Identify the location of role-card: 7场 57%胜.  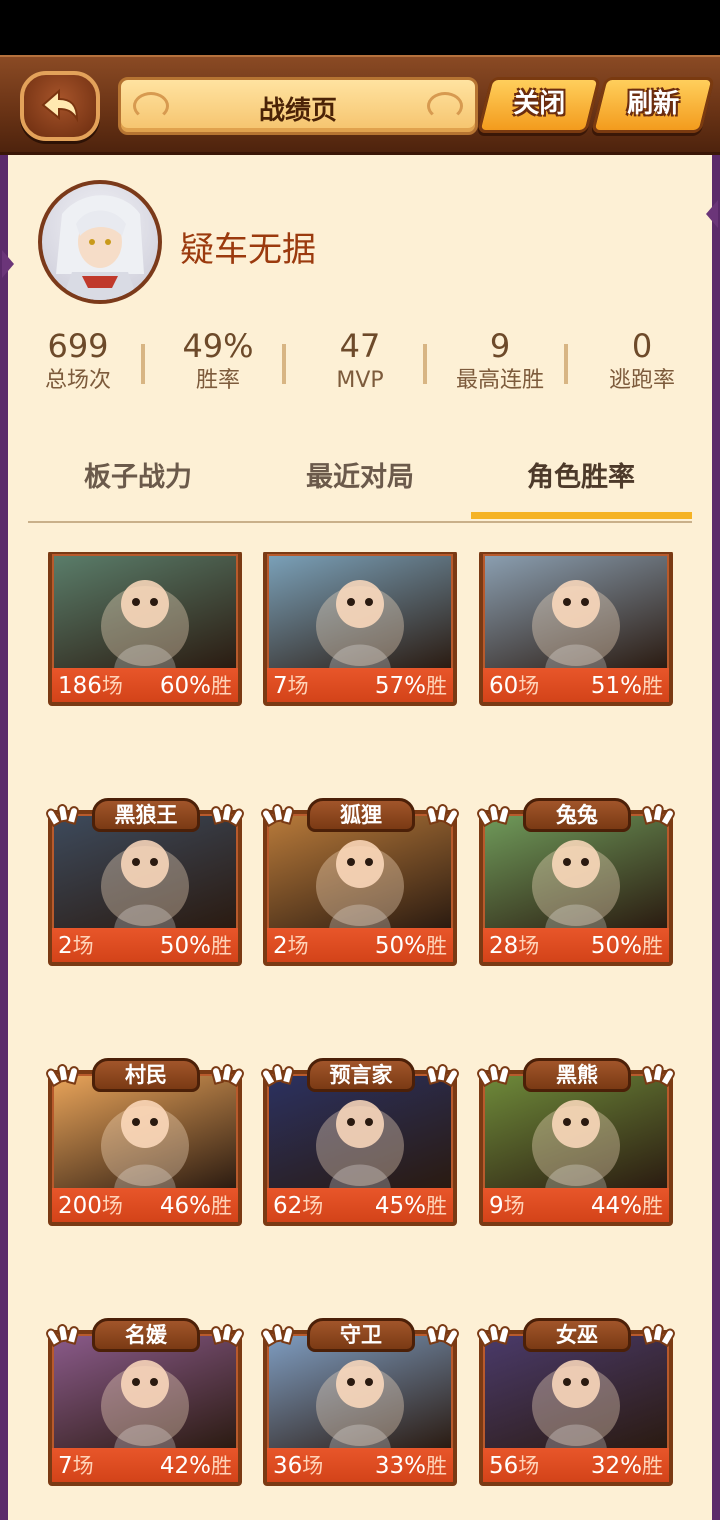
(360, 629).